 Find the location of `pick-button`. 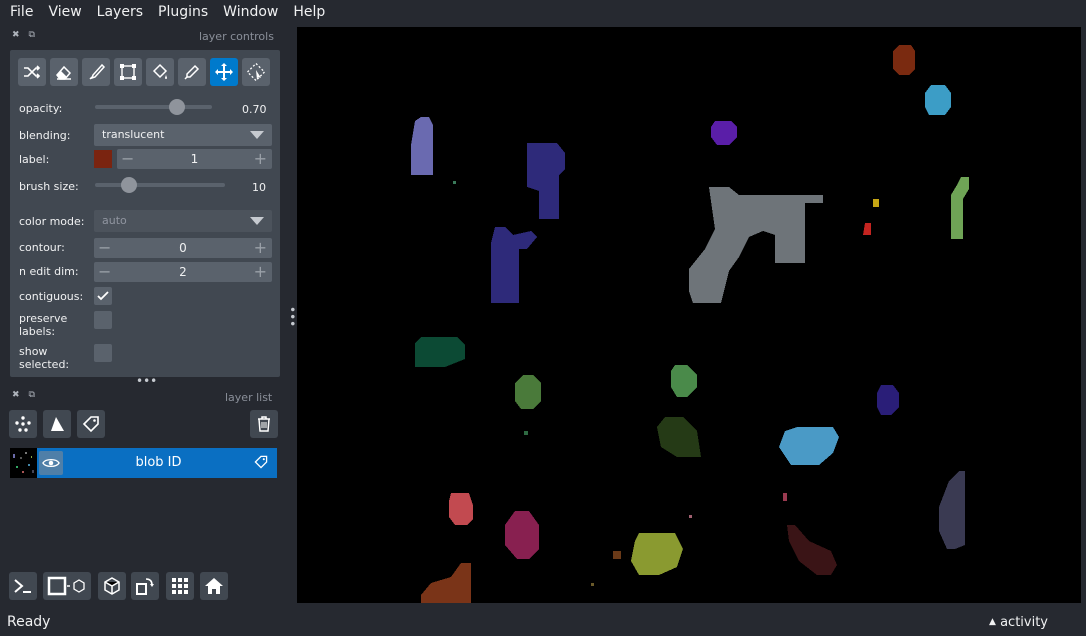

pick-button is located at coordinates (192, 72).